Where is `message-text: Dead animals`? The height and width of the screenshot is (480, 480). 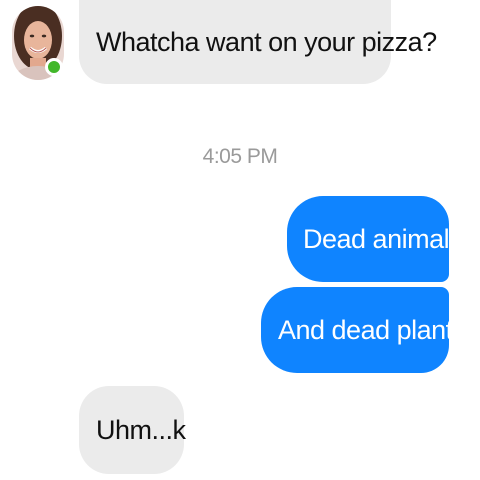
message-text: Dead animals is located at coordinates (383, 238).